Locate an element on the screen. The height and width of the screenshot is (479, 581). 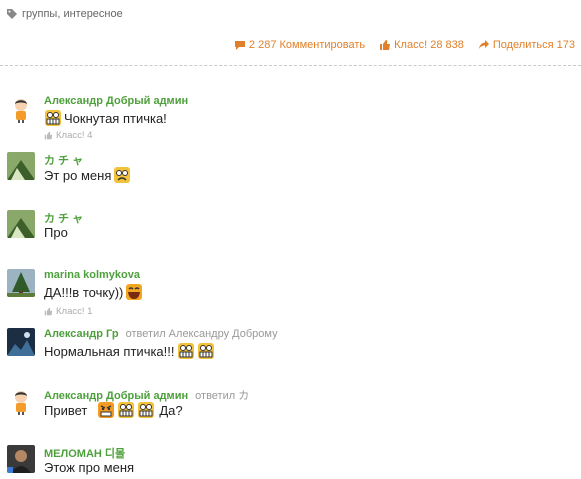
klass-count: Класс! 4 is located at coordinates (68, 135).